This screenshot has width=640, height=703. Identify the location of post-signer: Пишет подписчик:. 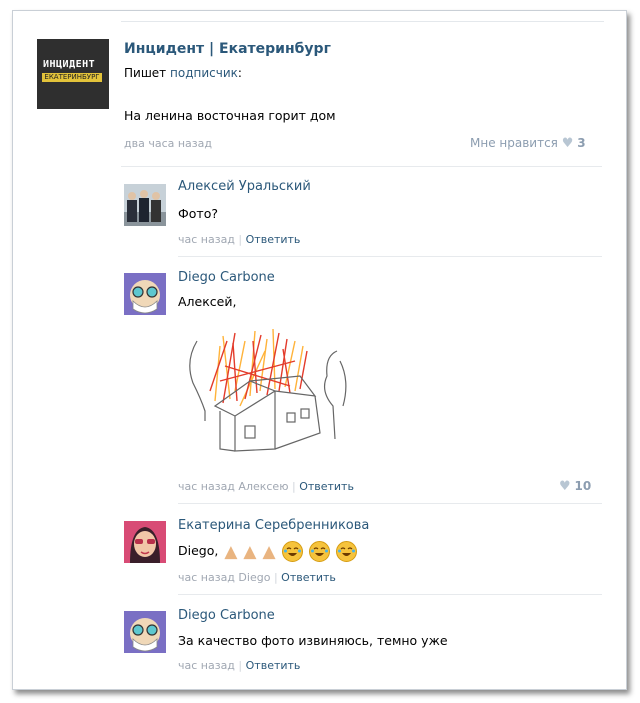
(183, 73).